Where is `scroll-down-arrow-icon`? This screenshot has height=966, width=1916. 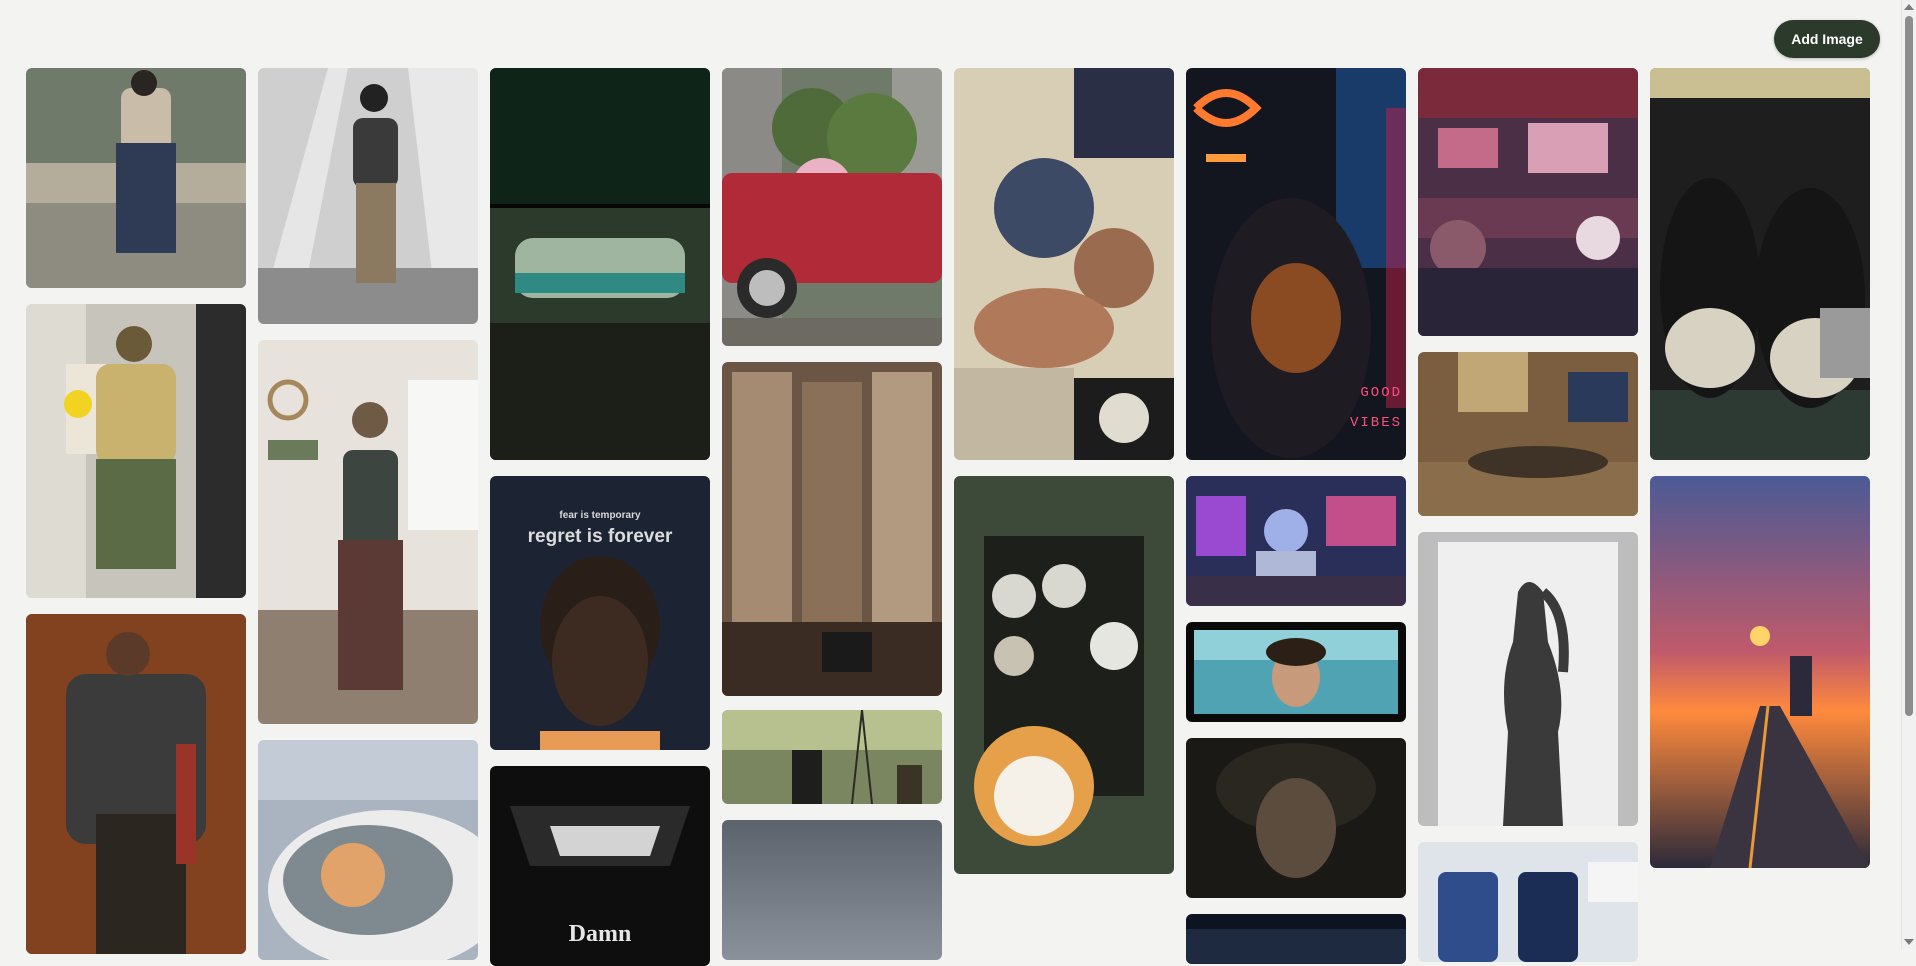
scroll-down-arrow-icon is located at coordinates (1909, 942).